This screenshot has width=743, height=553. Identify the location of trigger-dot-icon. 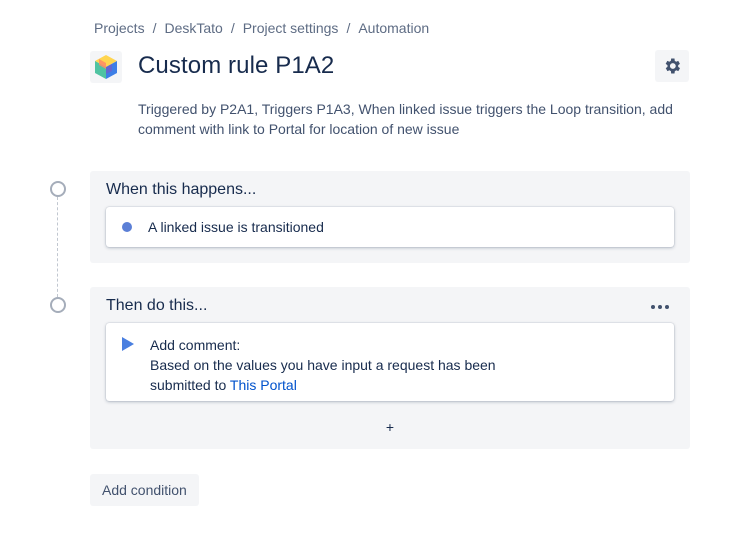
(127, 227).